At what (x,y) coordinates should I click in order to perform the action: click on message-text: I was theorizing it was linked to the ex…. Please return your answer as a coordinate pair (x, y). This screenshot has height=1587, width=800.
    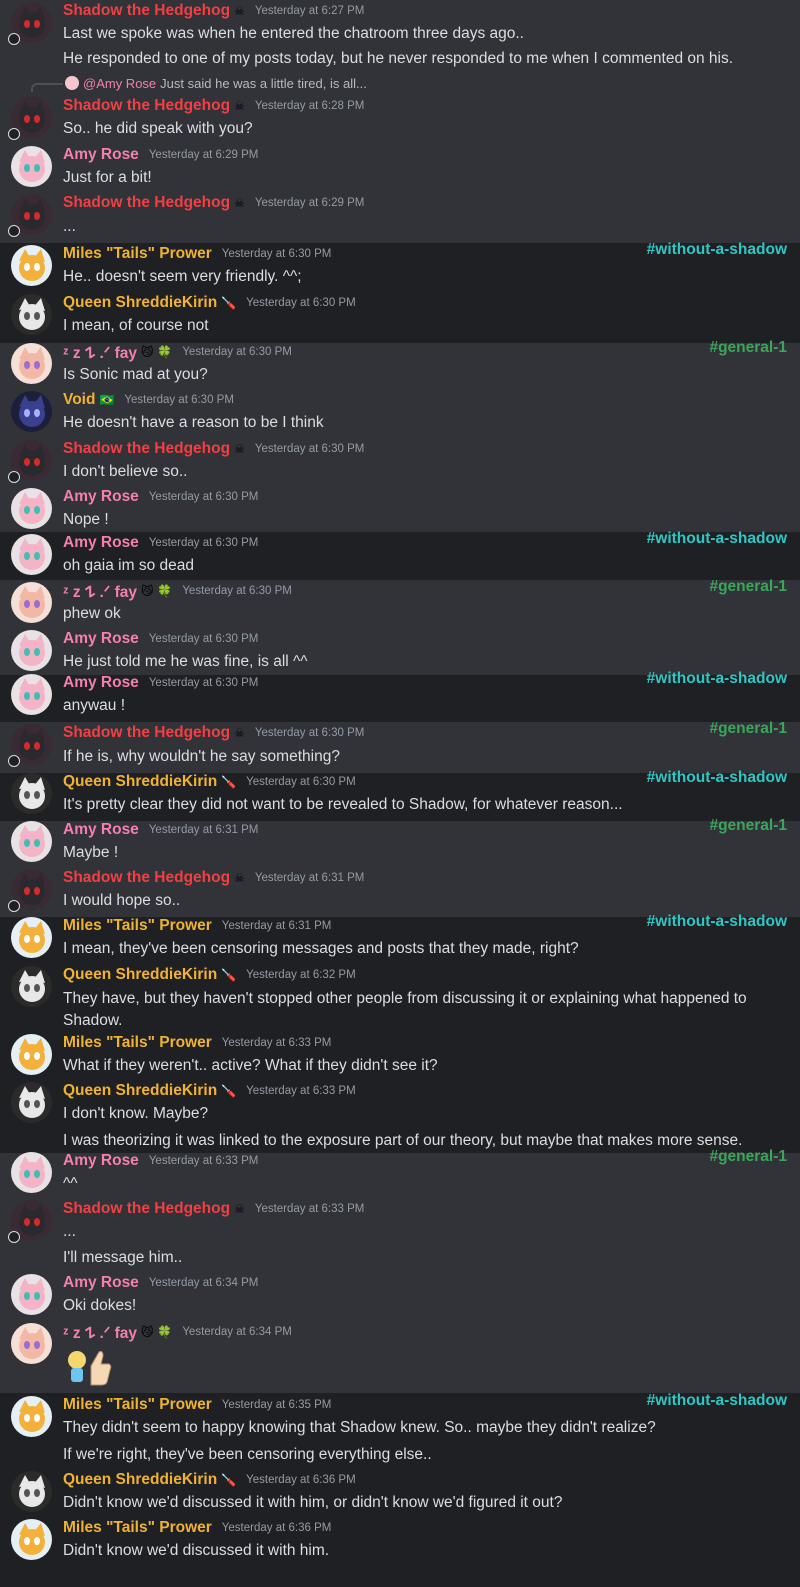
    Looking at the image, I should click on (403, 1140).